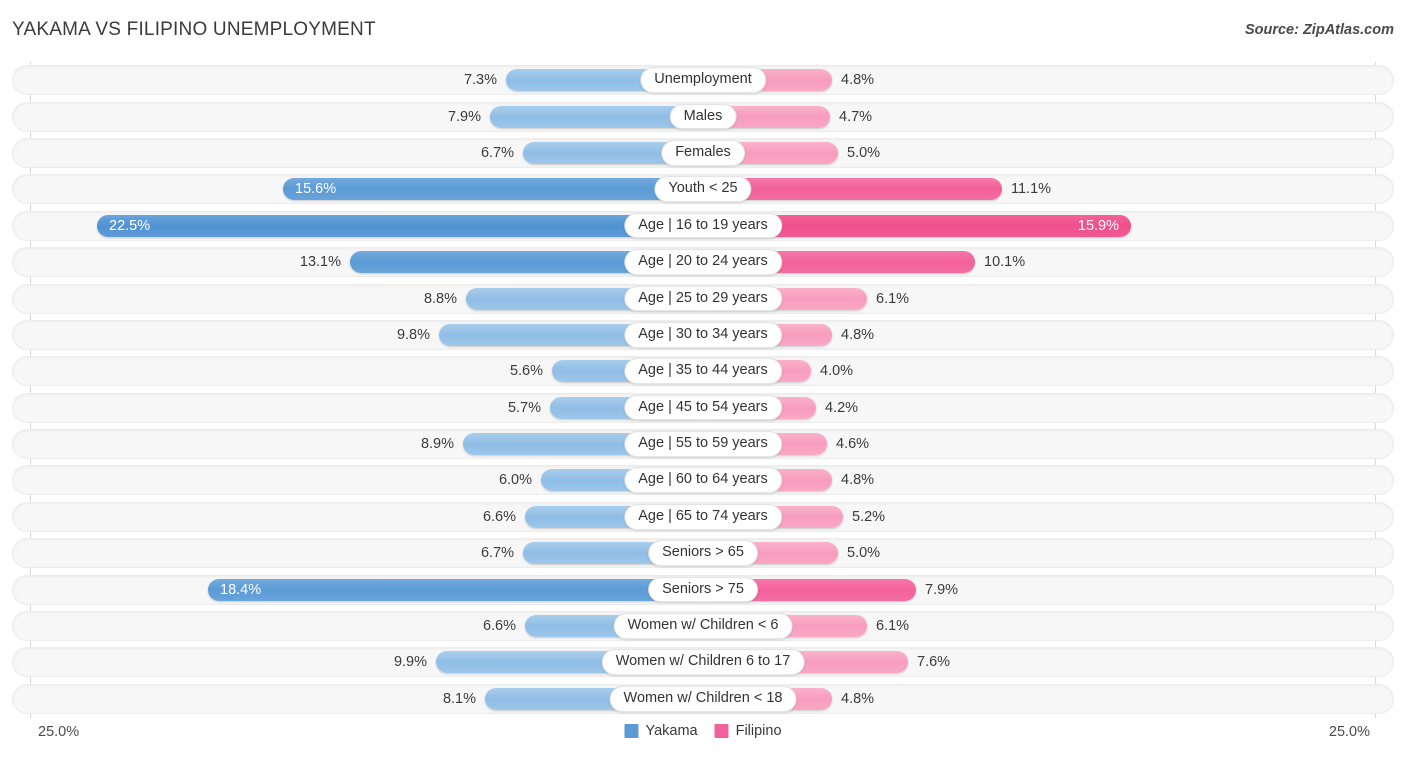 This screenshot has width=1406, height=757. What do you see at coordinates (837, 371) in the screenshot?
I see `value-label-filipino: 4.0%` at bounding box center [837, 371].